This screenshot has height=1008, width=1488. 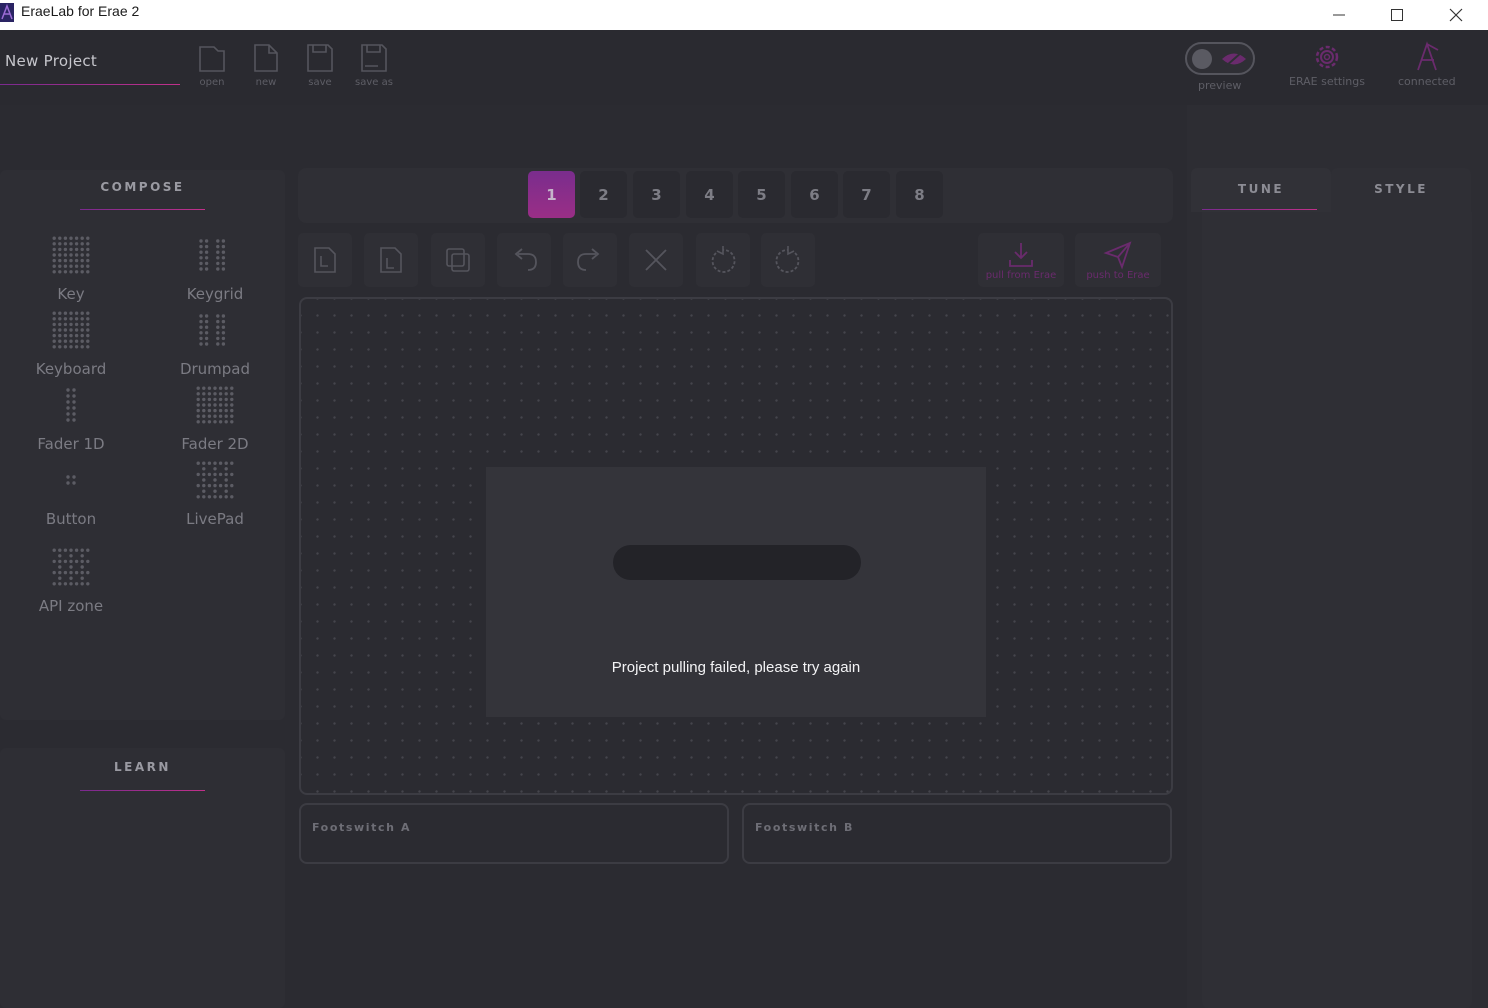 What do you see at coordinates (71, 330) in the screenshot?
I see `keyboard-dots-icon` at bounding box center [71, 330].